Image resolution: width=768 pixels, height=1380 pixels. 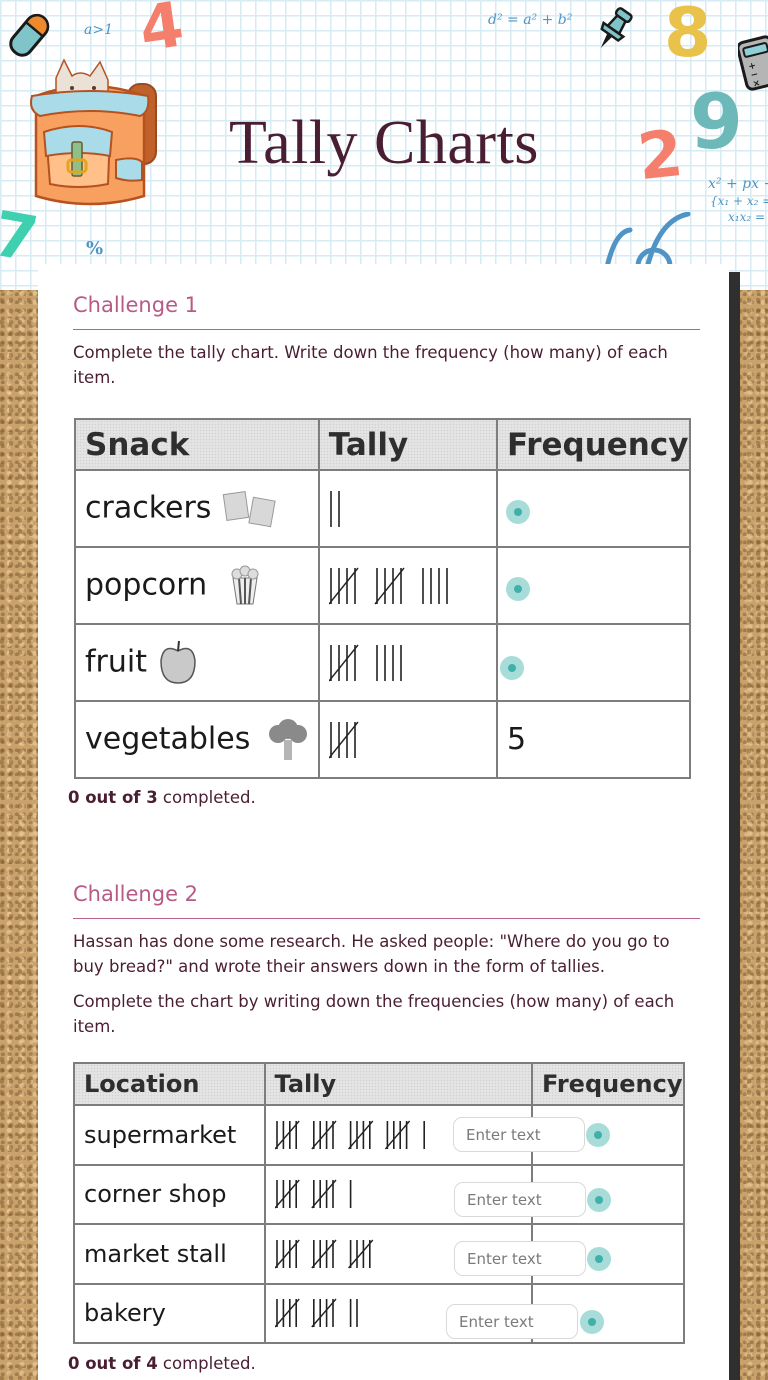 What do you see at coordinates (29, 35) in the screenshot?
I see `eraser-icon` at bounding box center [29, 35].